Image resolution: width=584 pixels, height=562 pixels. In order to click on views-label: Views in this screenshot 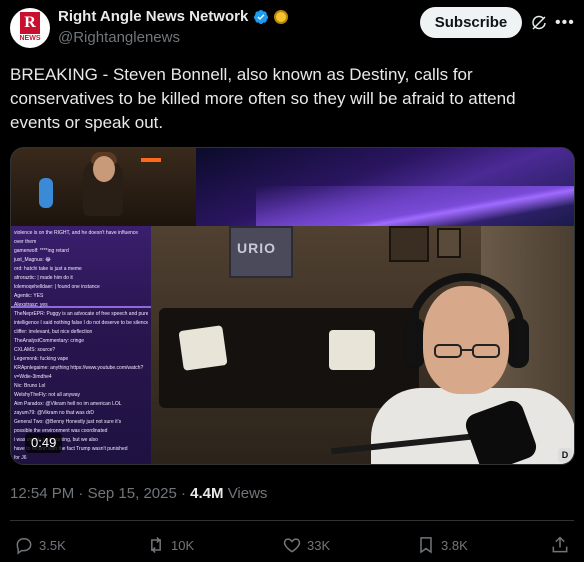, I will do `click(247, 493)`.